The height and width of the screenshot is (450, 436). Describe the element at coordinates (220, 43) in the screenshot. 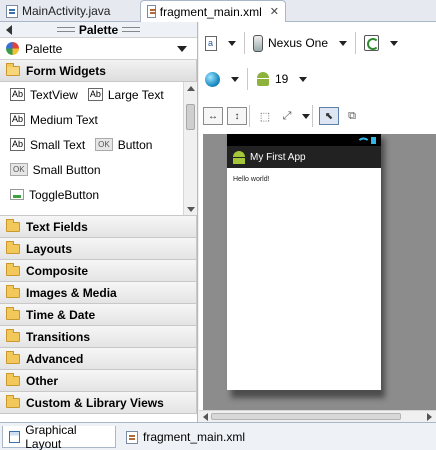

I see `config-chooser-button` at that location.